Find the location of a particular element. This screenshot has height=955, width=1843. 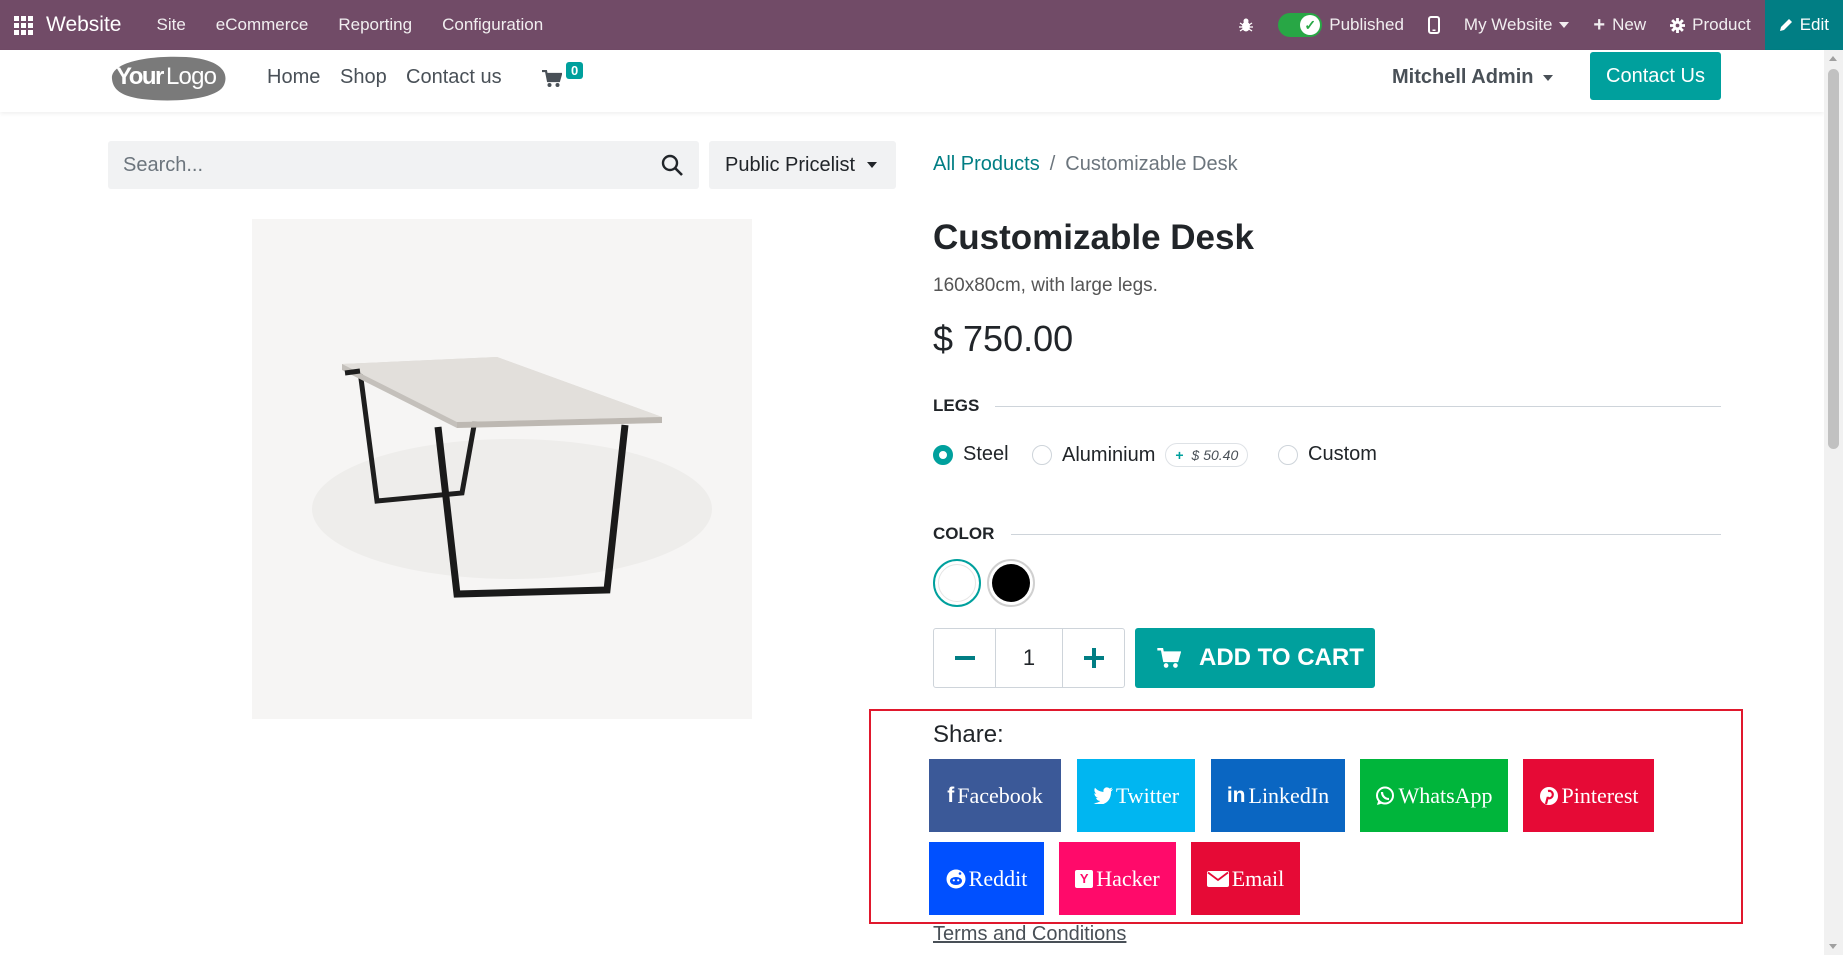

published-switch: ✓ is located at coordinates (1300, 25).